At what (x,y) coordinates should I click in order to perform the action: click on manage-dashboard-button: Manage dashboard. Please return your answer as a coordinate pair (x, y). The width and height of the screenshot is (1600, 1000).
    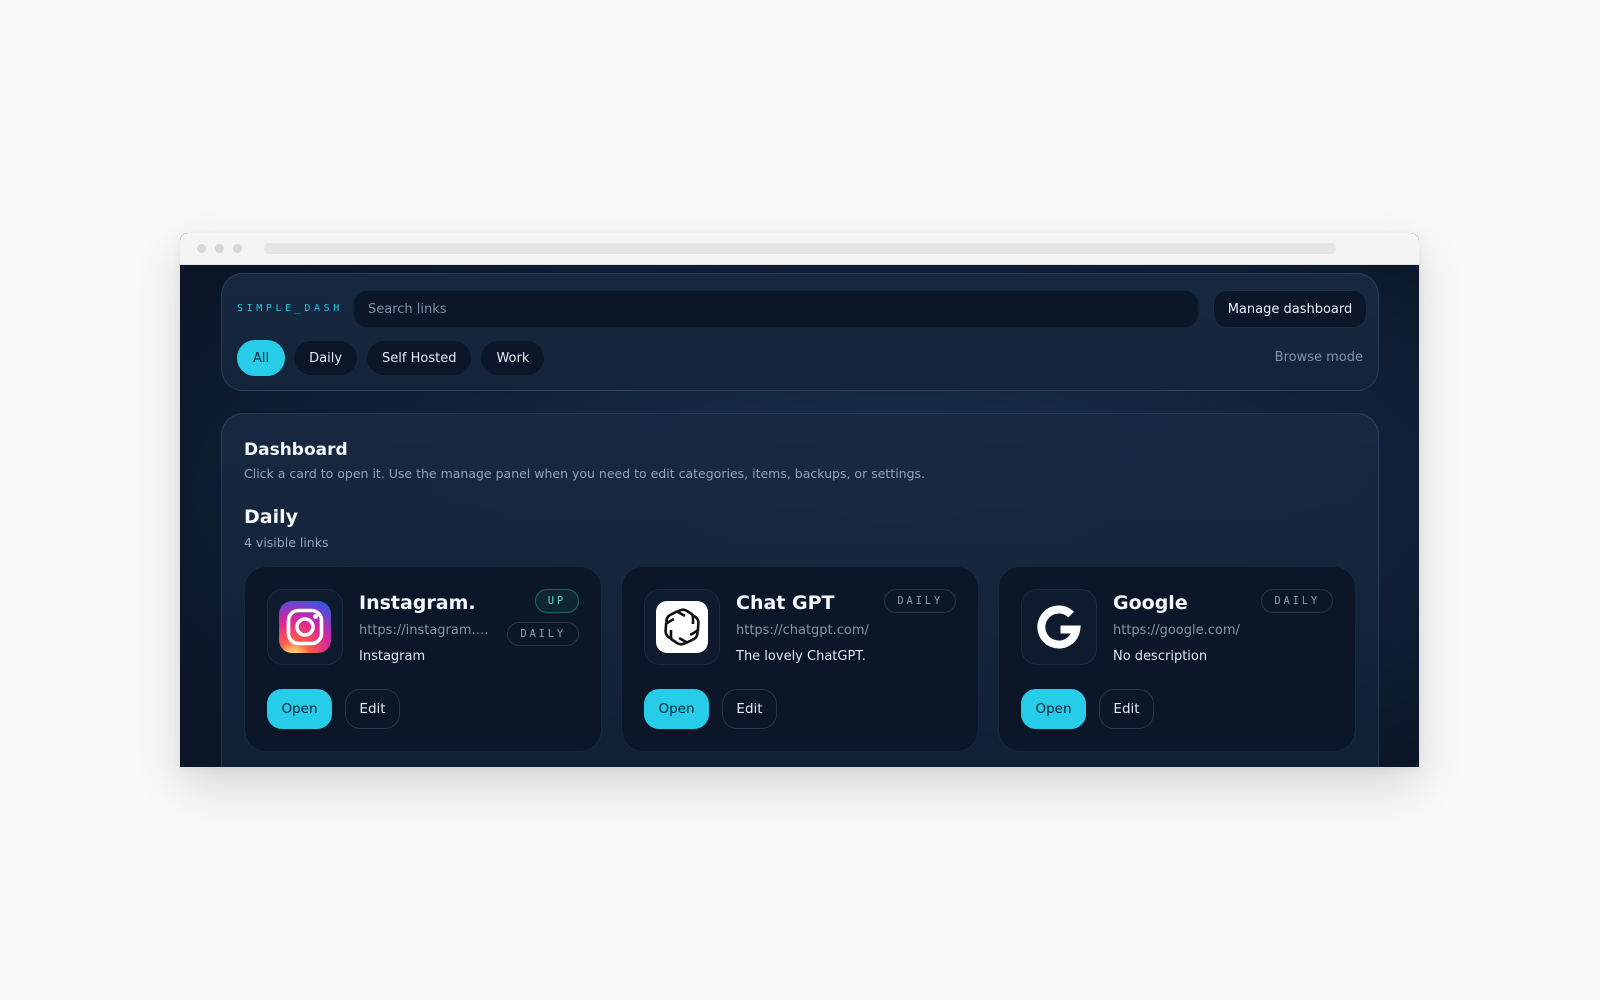
    Looking at the image, I should click on (1290, 309).